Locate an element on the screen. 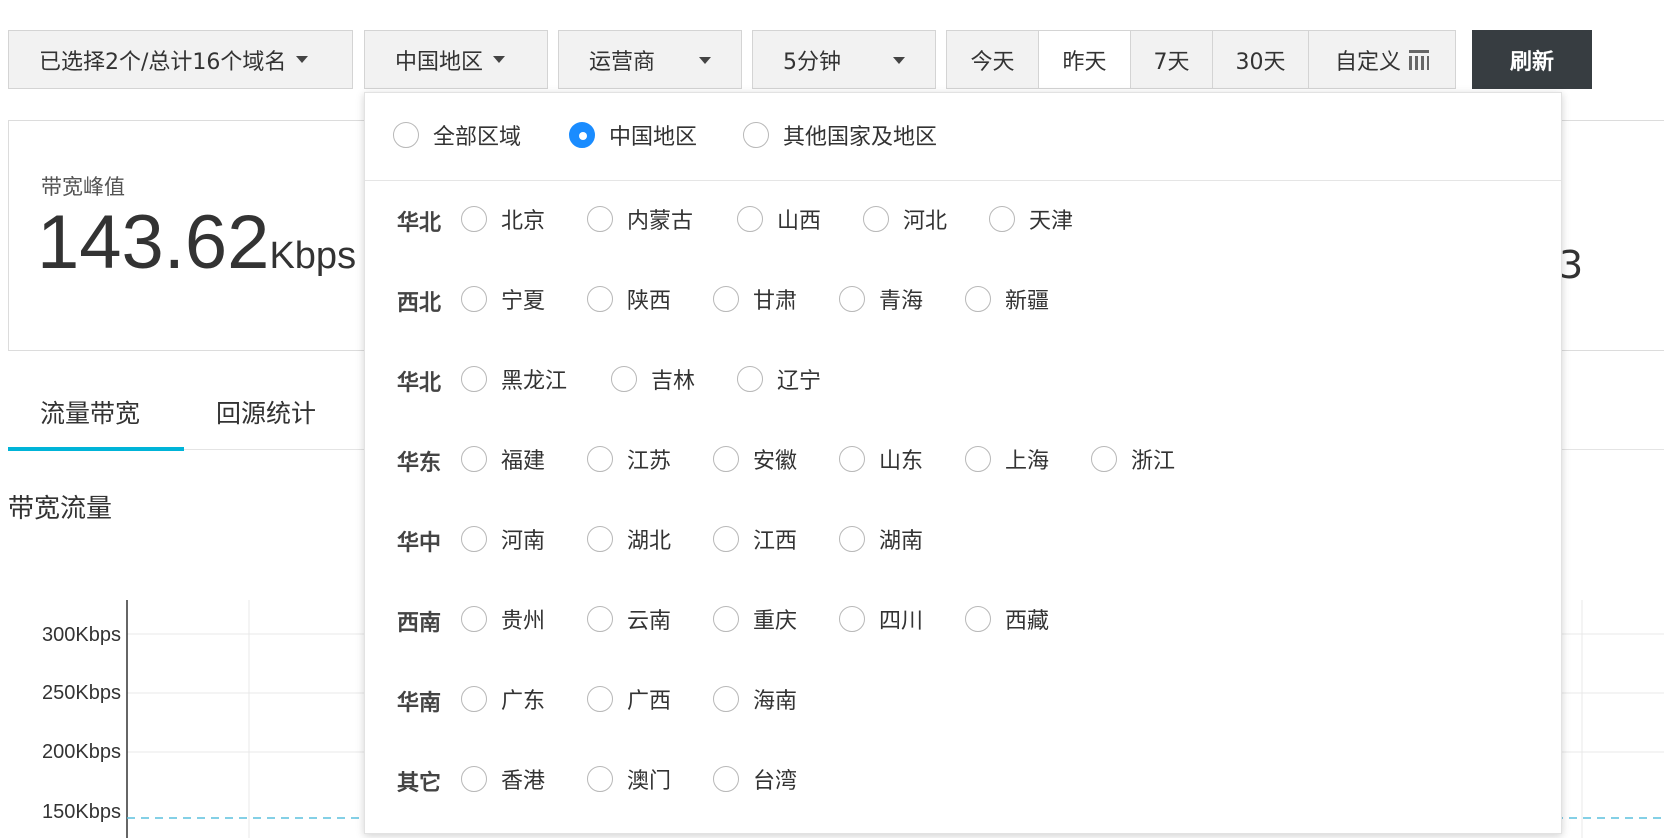  tab-origin-stats: 回源统计 is located at coordinates (266, 412).